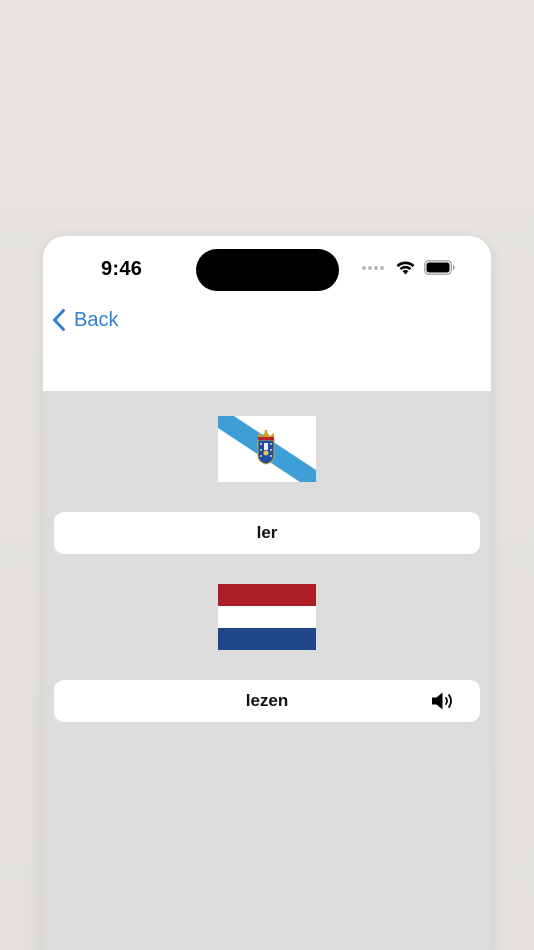 This screenshot has height=950, width=534. What do you see at coordinates (267, 617) in the screenshot?
I see `netherlands-flag-icon` at bounding box center [267, 617].